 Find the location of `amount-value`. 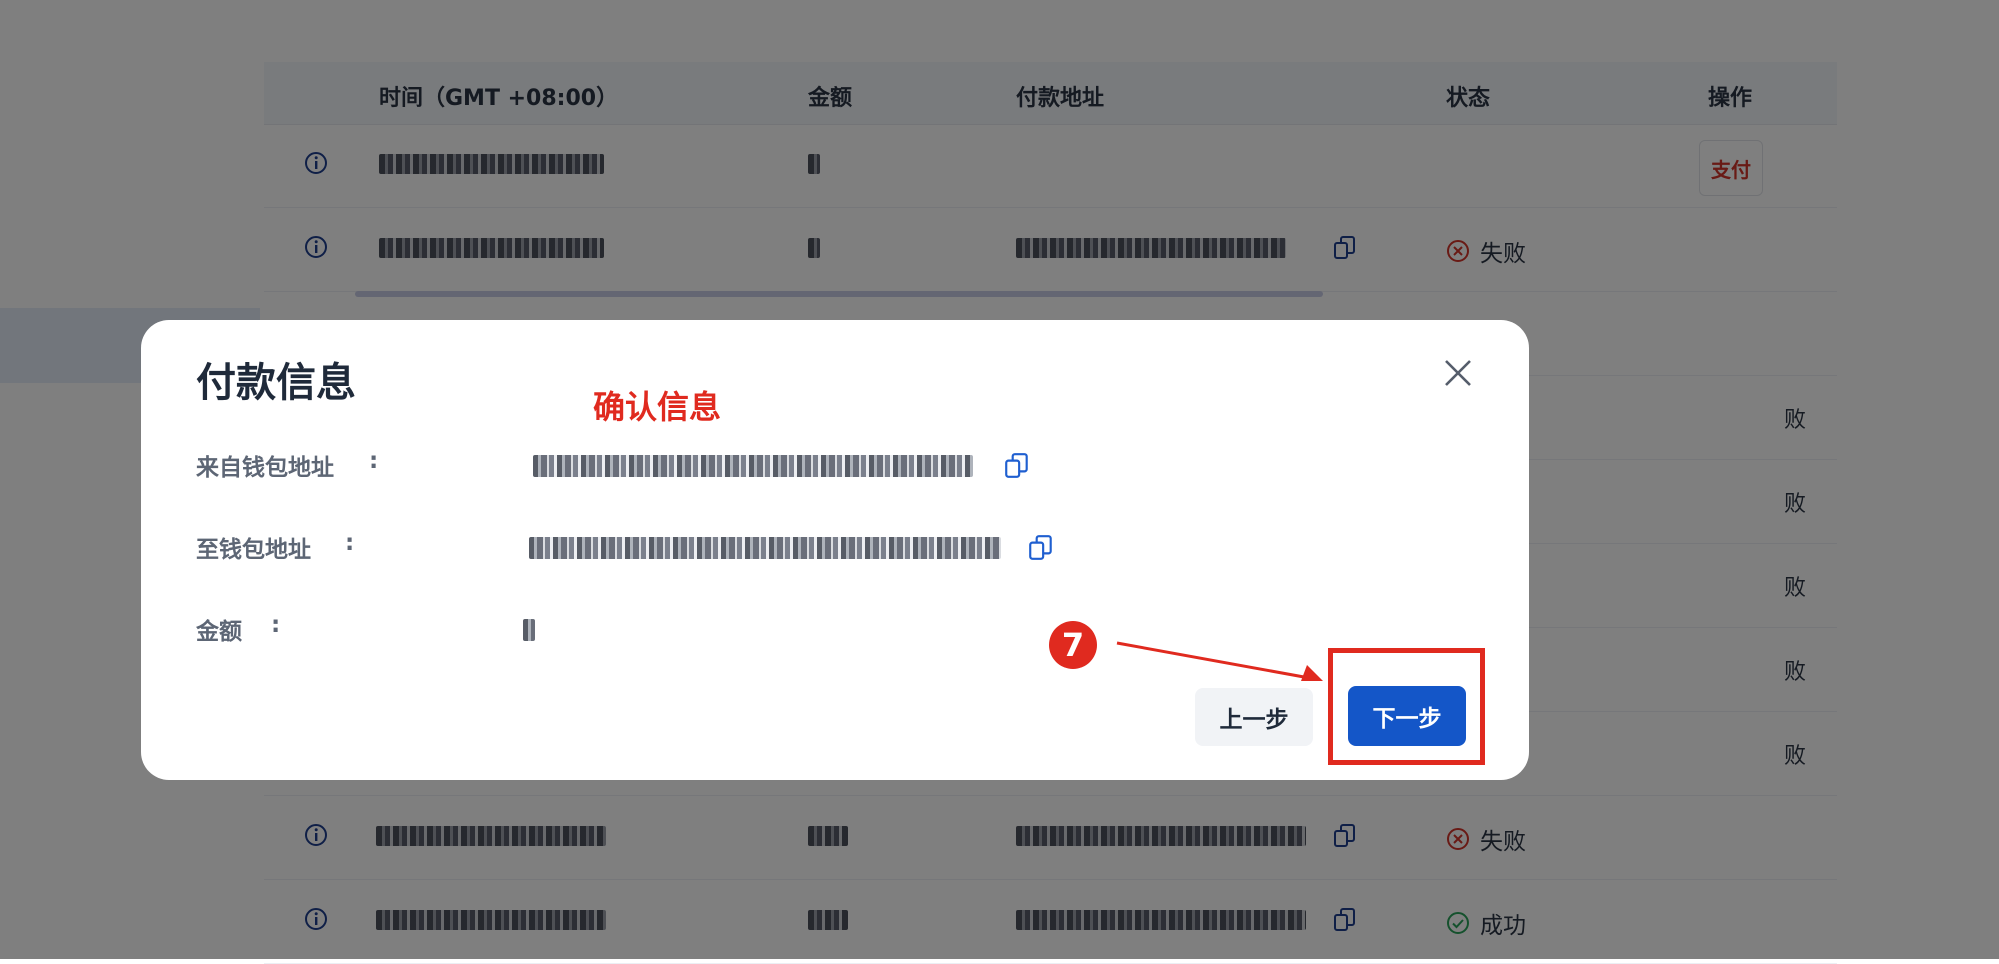

amount-value is located at coordinates (529, 630).